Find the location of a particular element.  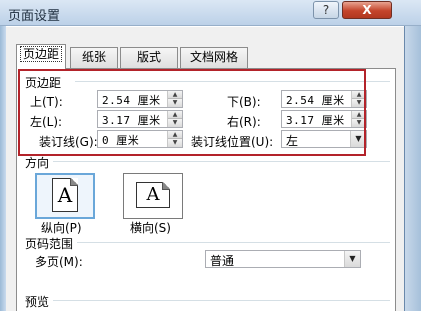

pages-divider is located at coordinates (233, 242).